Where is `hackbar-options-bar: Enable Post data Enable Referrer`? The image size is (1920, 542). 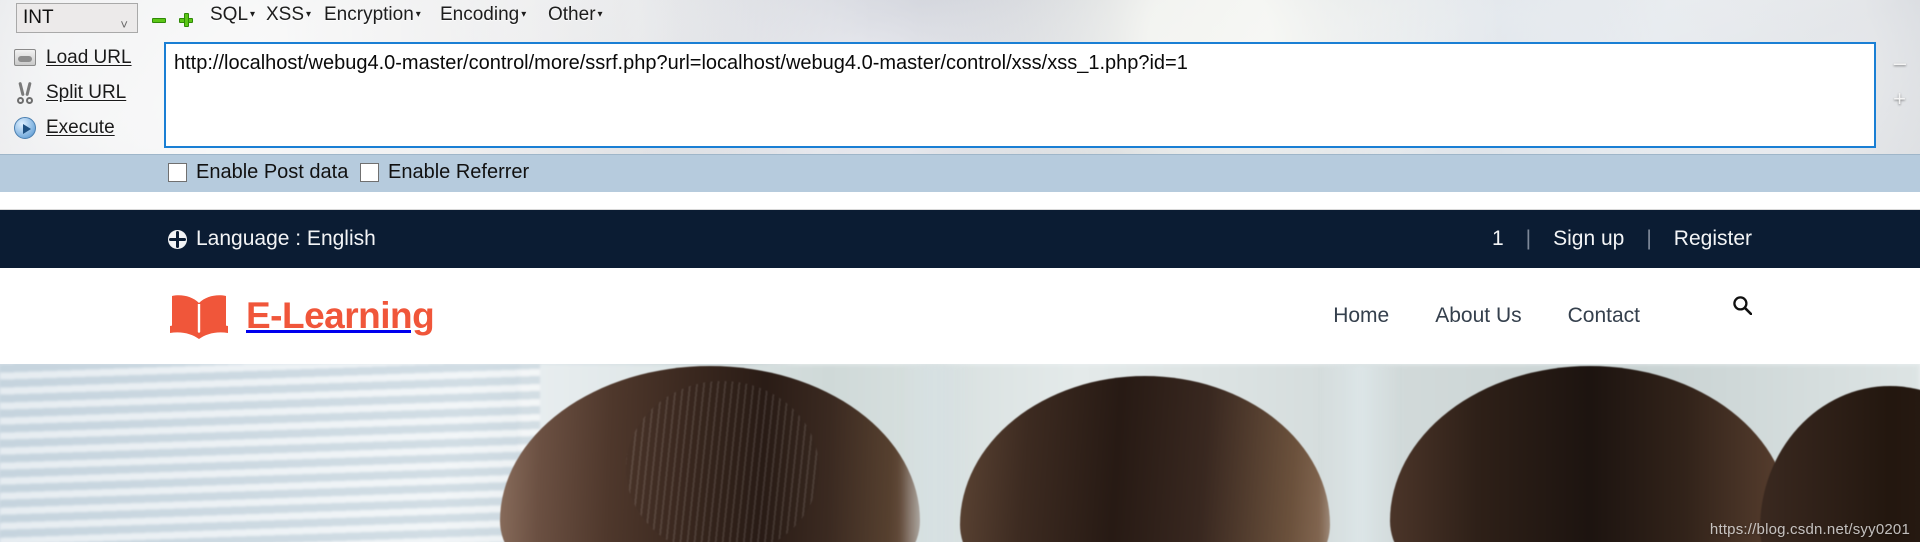 hackbar-options-bar: Enable Post data Enable Referrer is located at coordinates (960, 173).